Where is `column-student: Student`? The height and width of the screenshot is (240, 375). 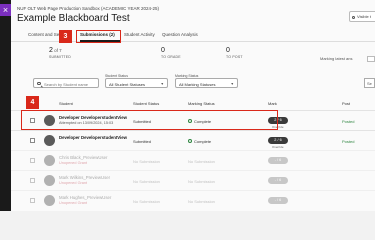
column-student: Student is located at coordinates (66, 103).